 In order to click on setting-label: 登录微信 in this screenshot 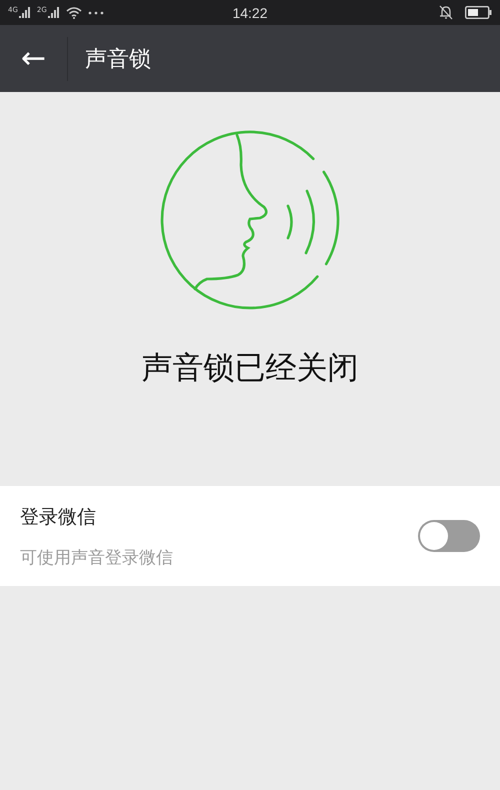, I will do `click(58, 517)`.